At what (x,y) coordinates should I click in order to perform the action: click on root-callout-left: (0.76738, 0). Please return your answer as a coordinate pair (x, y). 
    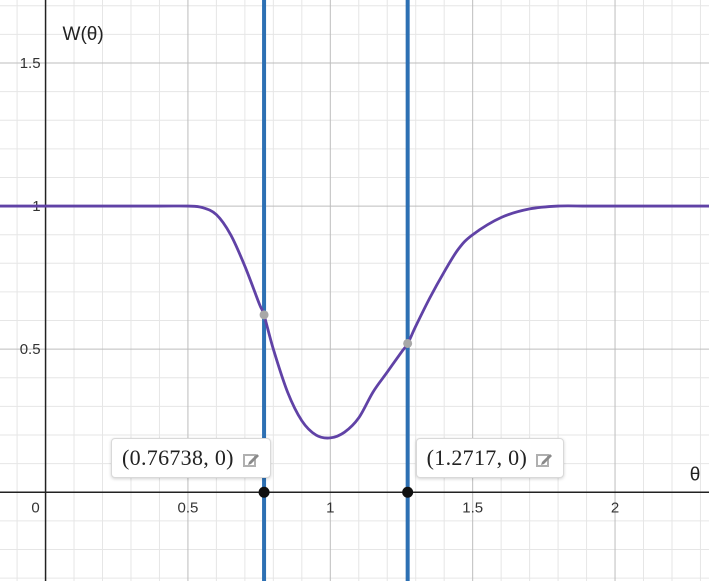
    Looking at the image, I should click on (191, 458).